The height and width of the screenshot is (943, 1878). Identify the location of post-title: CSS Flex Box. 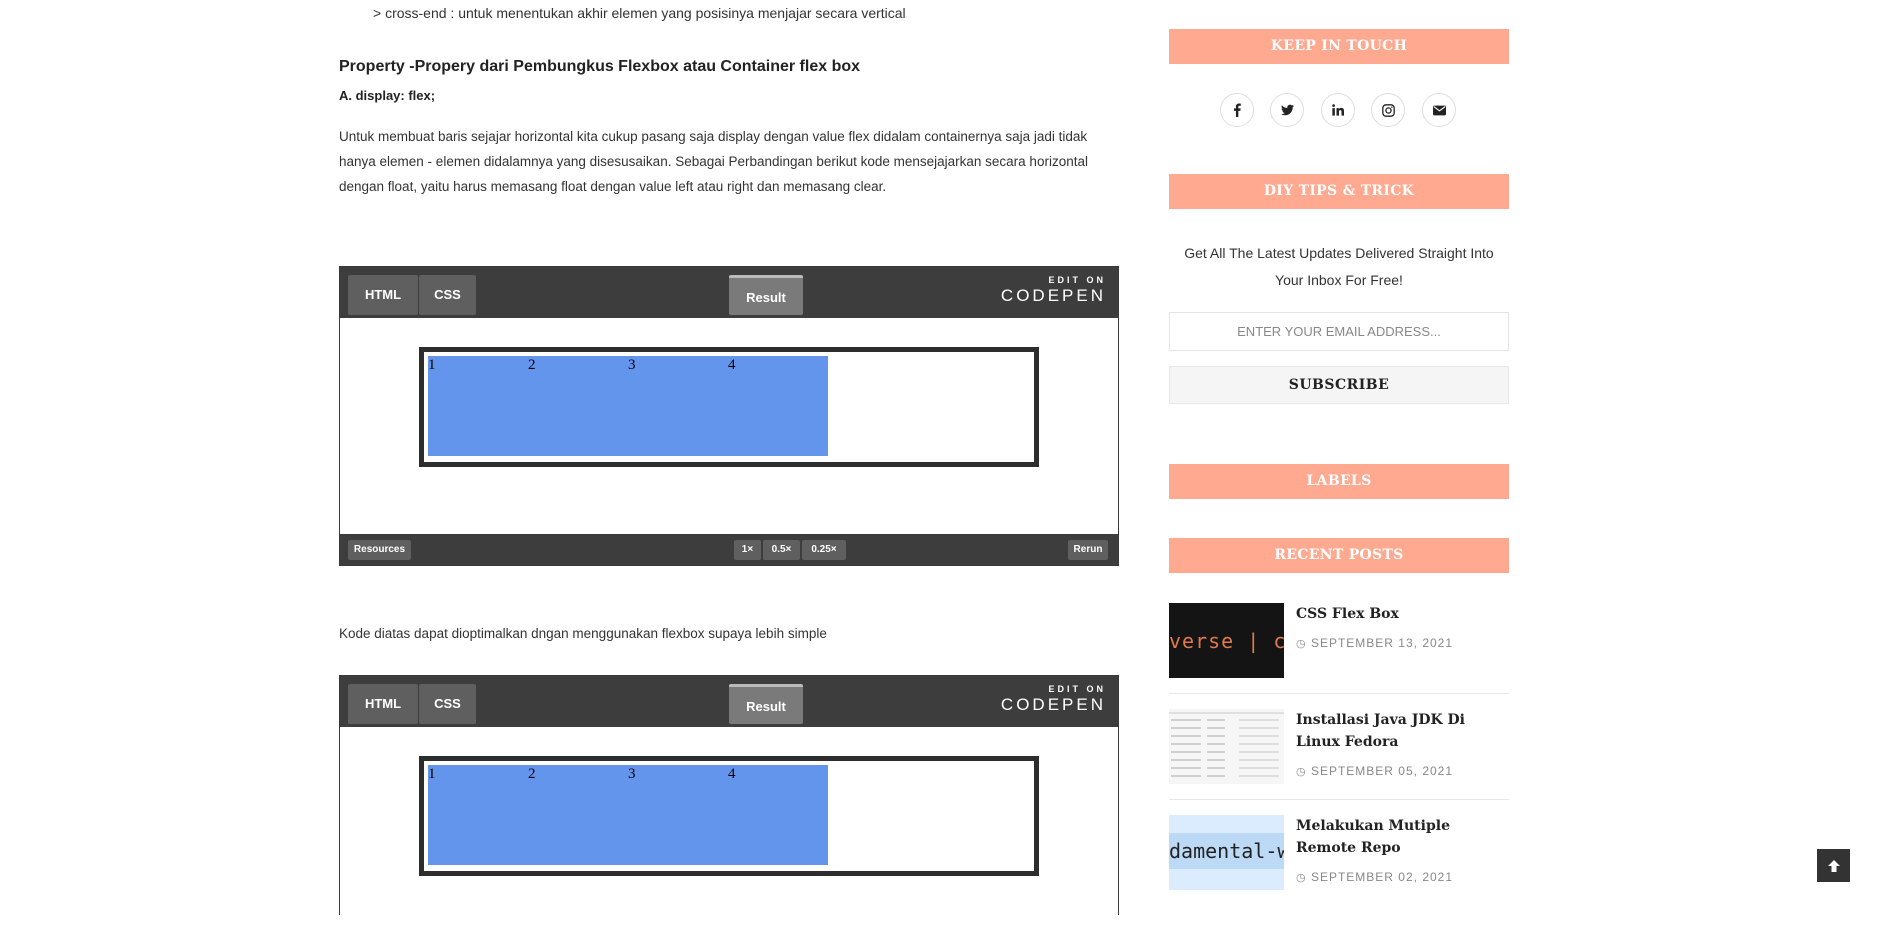
(1402, 614).